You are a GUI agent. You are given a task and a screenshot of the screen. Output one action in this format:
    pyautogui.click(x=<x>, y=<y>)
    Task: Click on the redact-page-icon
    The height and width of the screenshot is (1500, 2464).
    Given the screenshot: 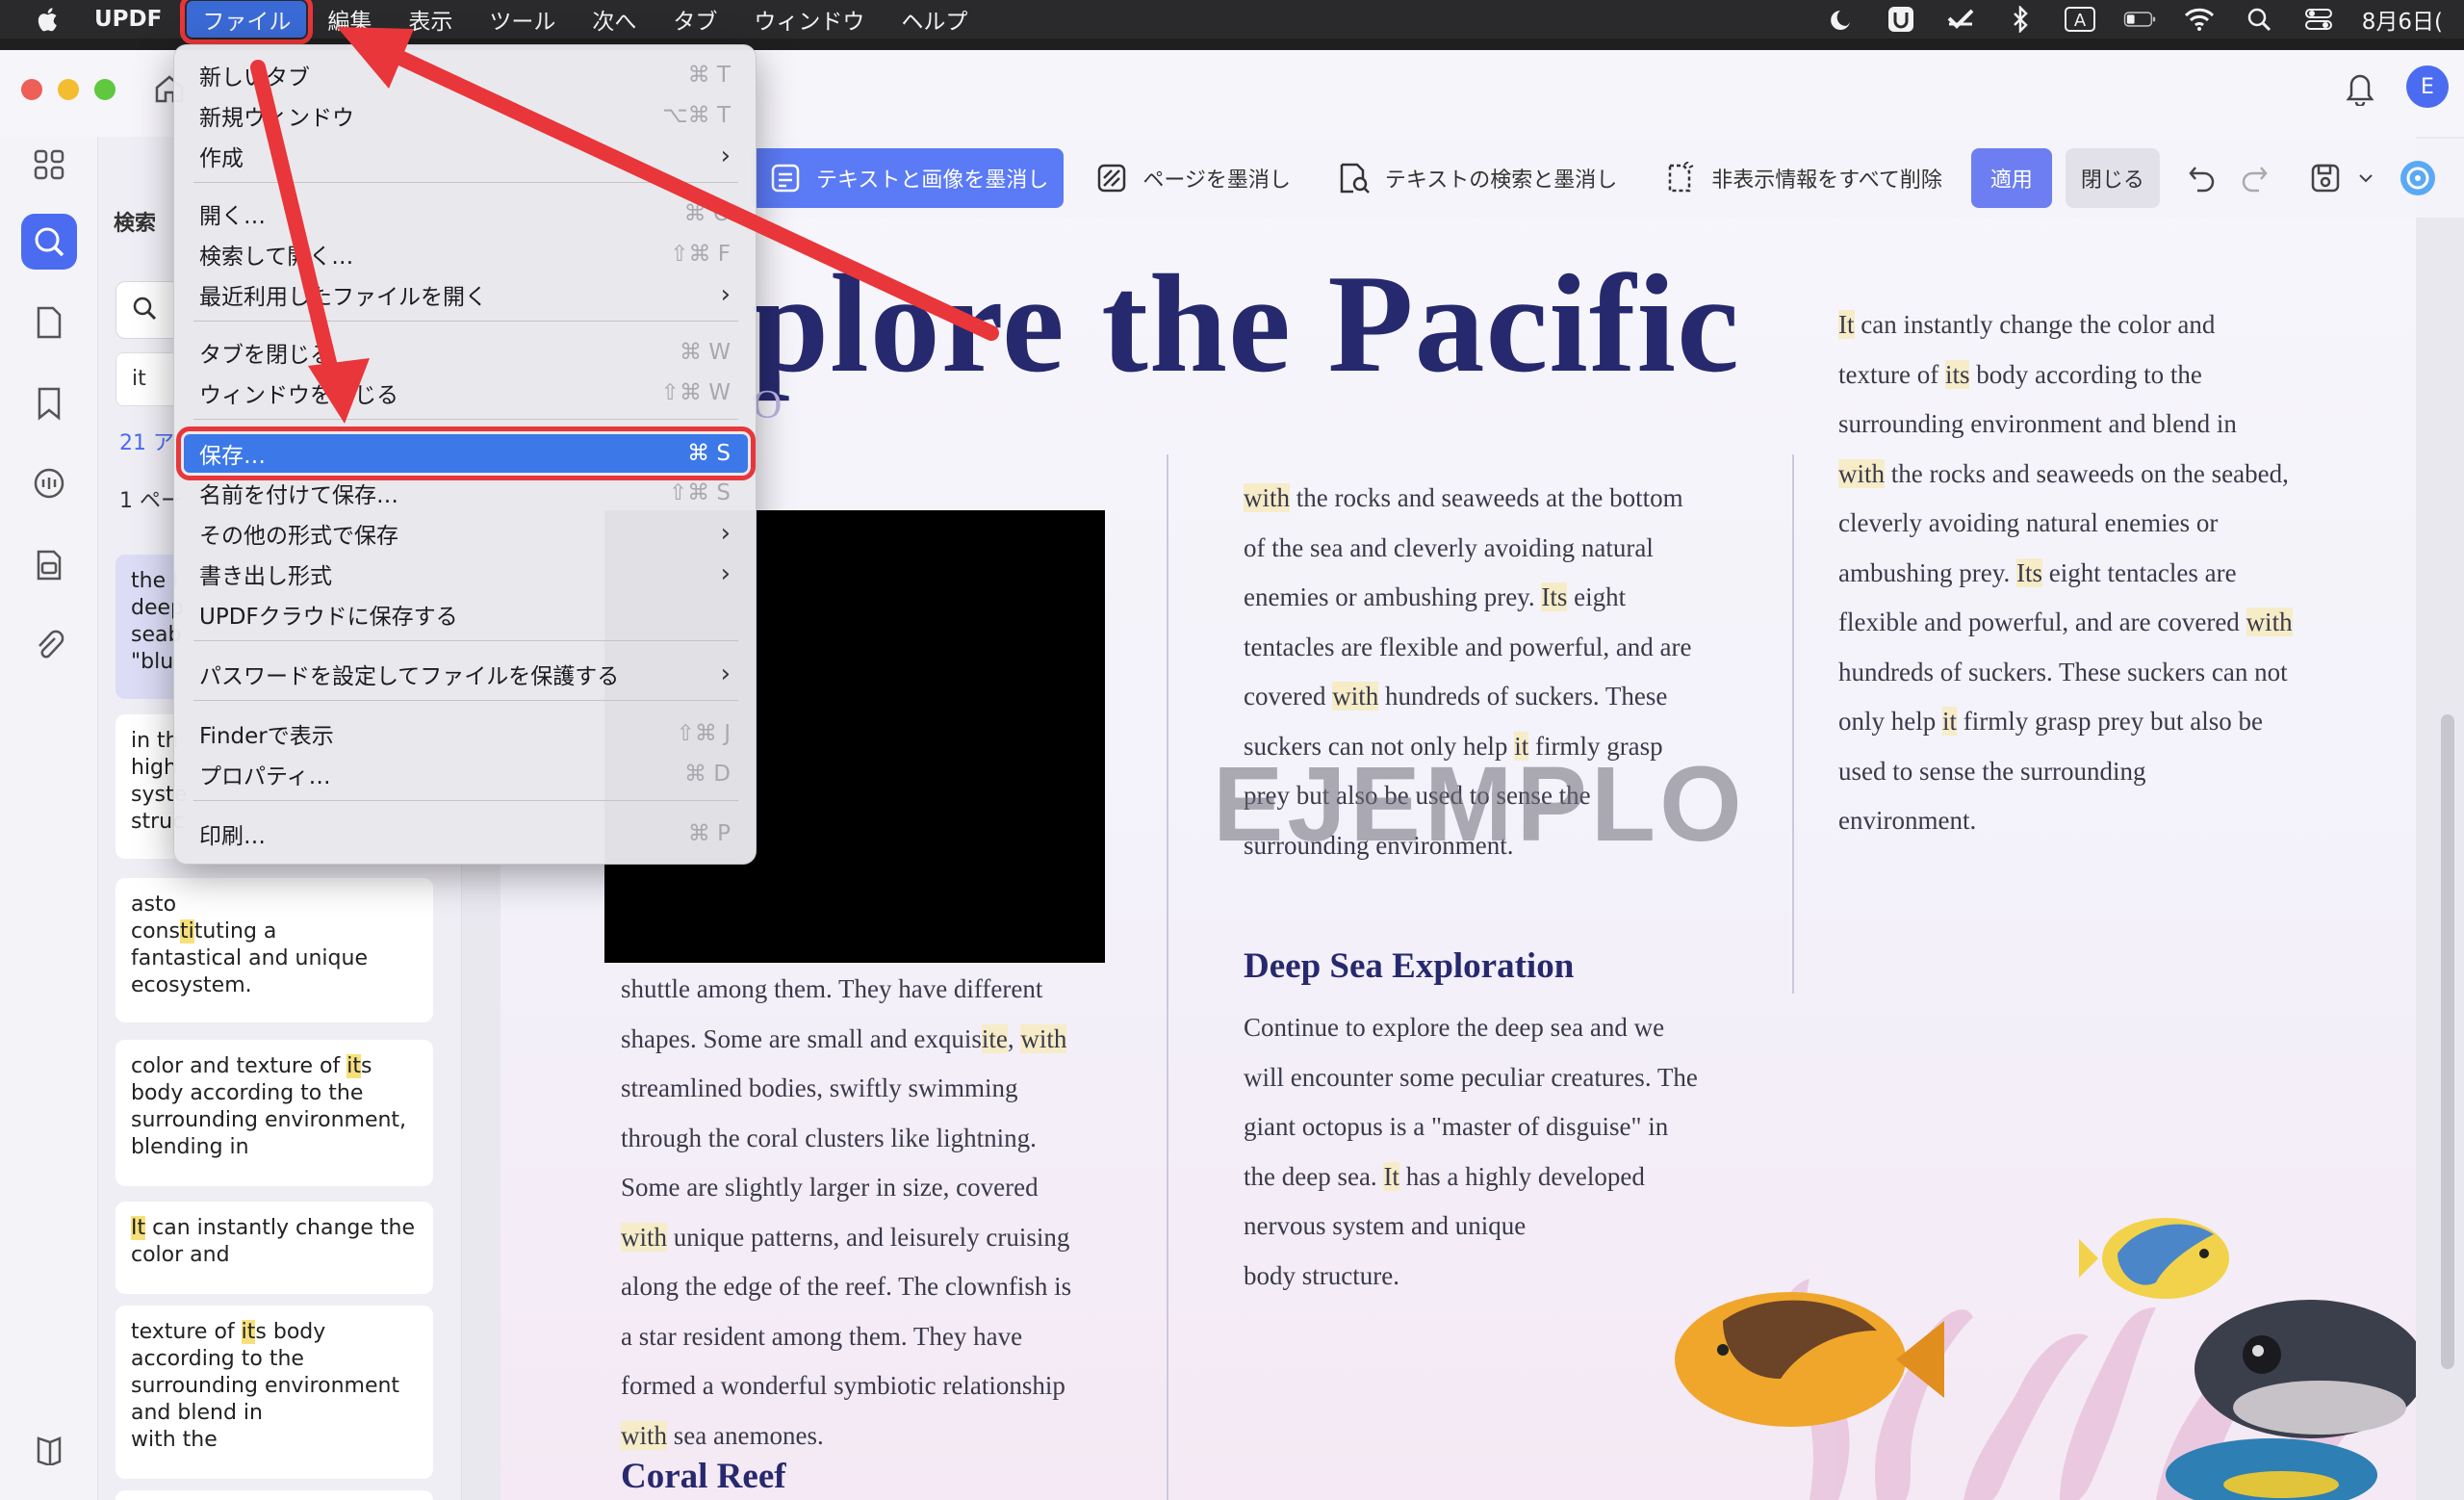 What is the action you would take?
    pyautogui.click(x=1111, y=178)
    